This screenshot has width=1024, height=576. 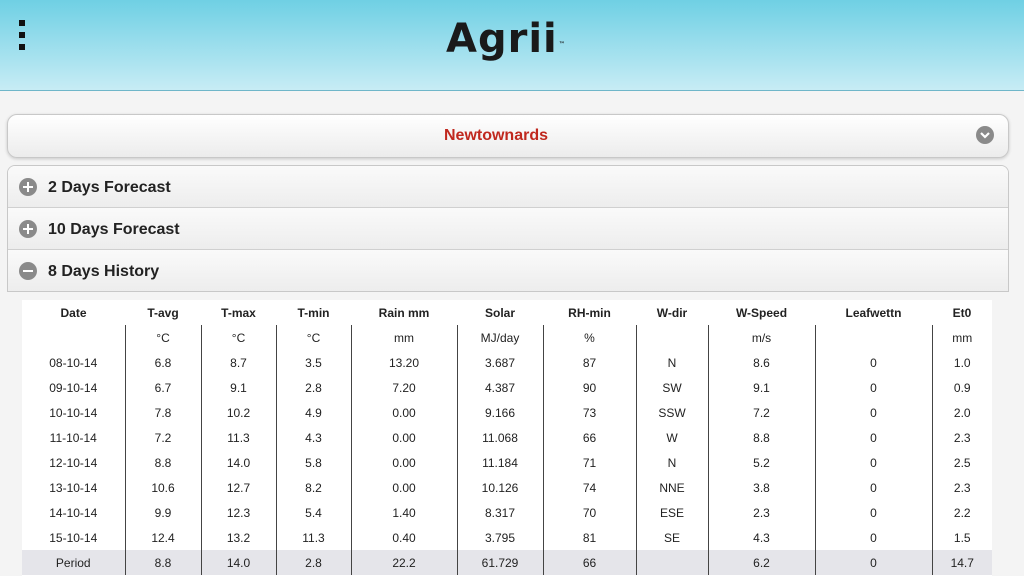 What do you see at coordinates (238, 537) in the screenshot?
I see `table-cell: 13.2` at bounding box center [238, 537].